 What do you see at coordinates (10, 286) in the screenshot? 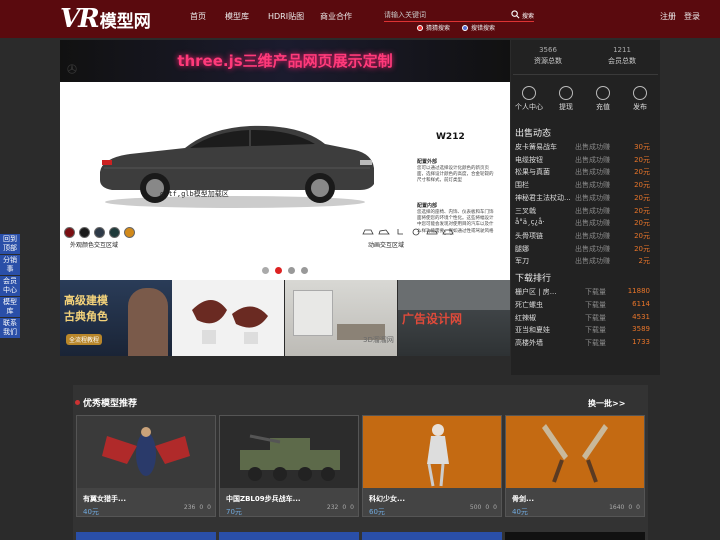
I see `side-tab-member-center: 会员中心` at bounding box center [10, 286].